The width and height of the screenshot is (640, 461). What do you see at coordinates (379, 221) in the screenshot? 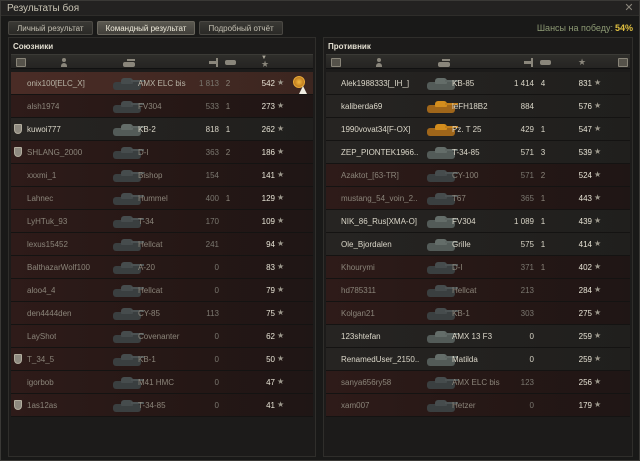
I see `player-name: NIK_86_Rus[XMA-O]` at bounding box center [379, 221].